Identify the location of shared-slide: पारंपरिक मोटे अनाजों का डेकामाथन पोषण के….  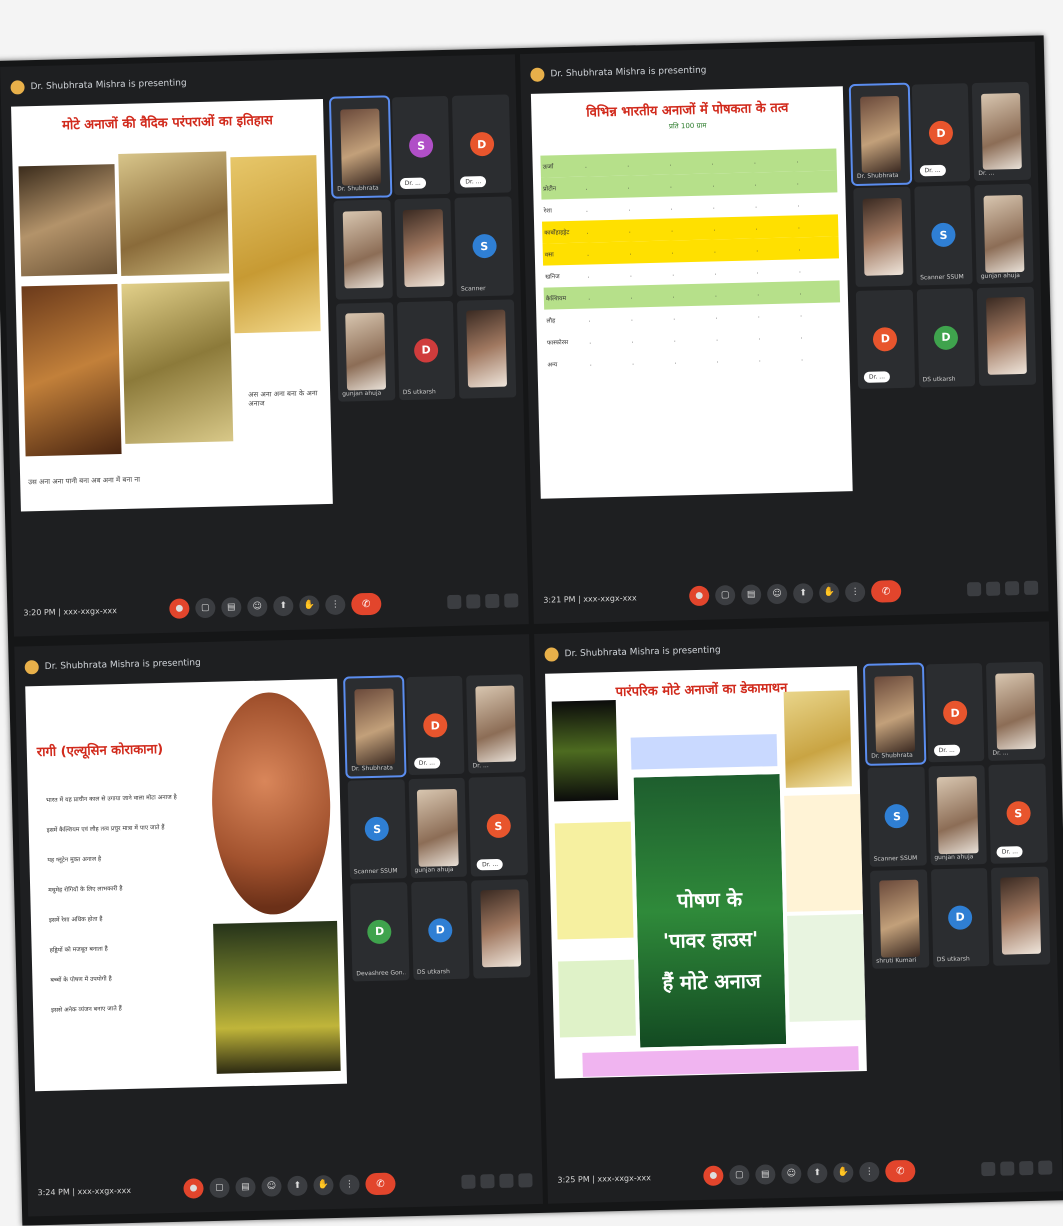
(706, 872).